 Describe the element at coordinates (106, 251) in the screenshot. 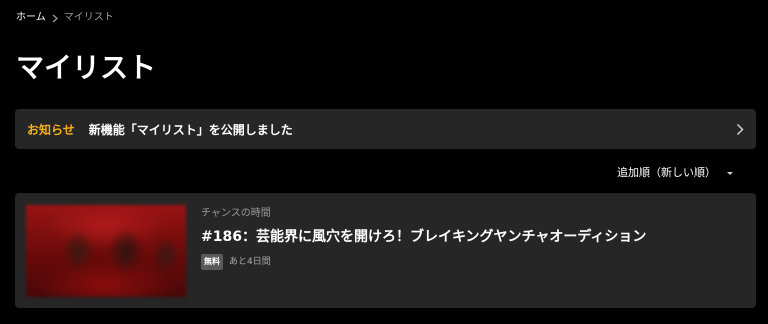

I see `episode-thumbnail` at that location.